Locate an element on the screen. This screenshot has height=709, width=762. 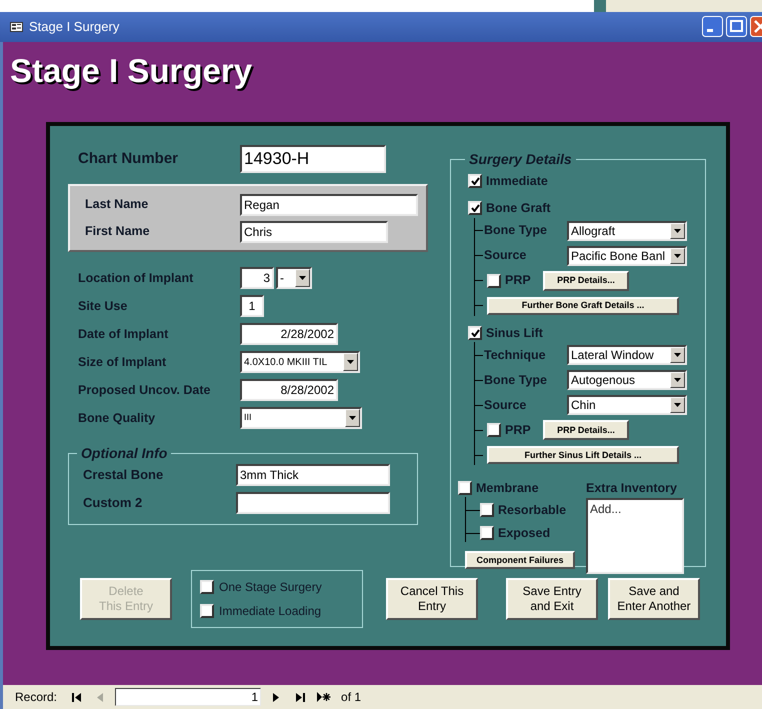
combo-value: III is located at coordinates (248, 417).